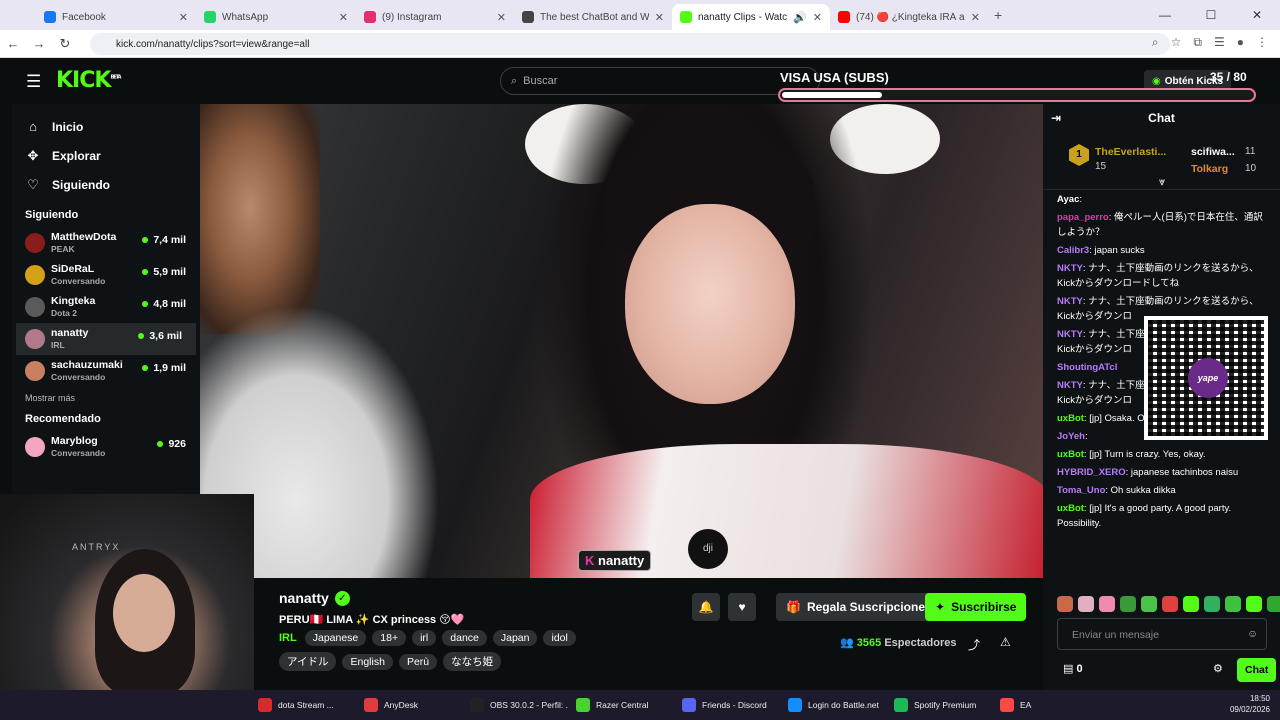 Image resolution: width=1280 pixels, height=720 pixels. I want to click on hamburger-menu-icon: ☰, so click(33, 82).